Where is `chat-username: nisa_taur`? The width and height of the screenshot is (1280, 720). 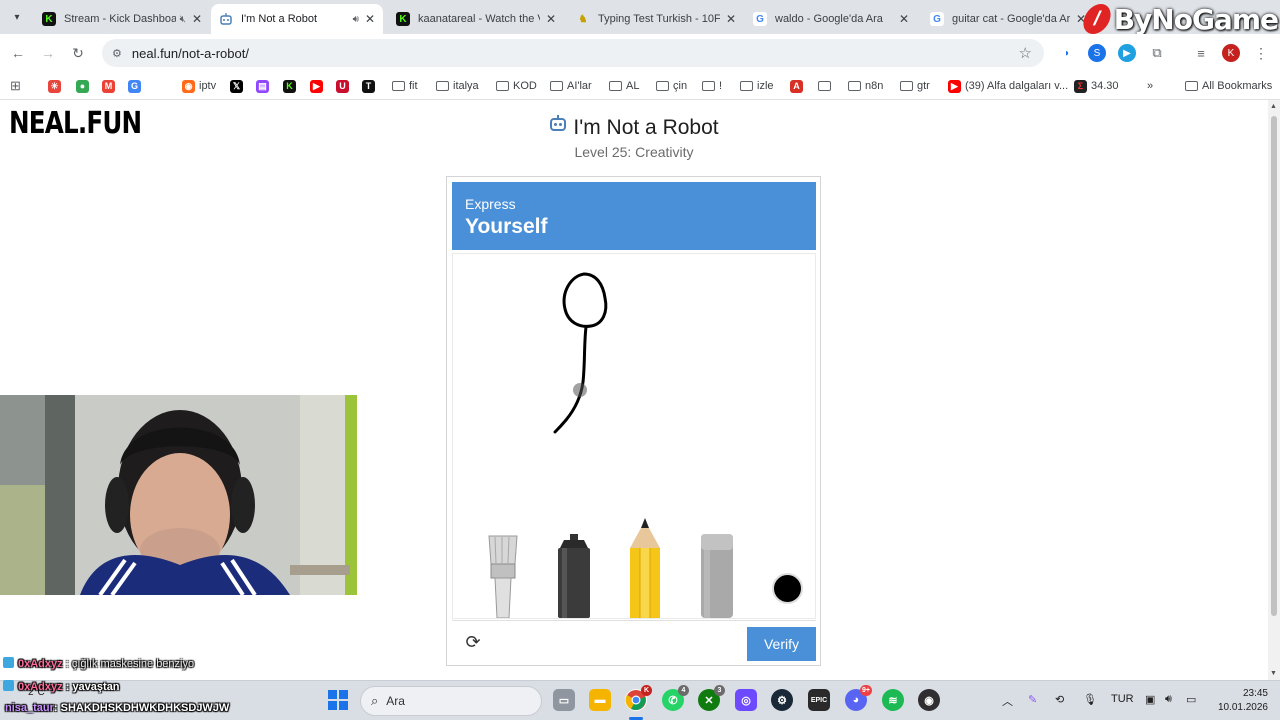 chat-username: nisa_taur is located at coordinates (29, 708).